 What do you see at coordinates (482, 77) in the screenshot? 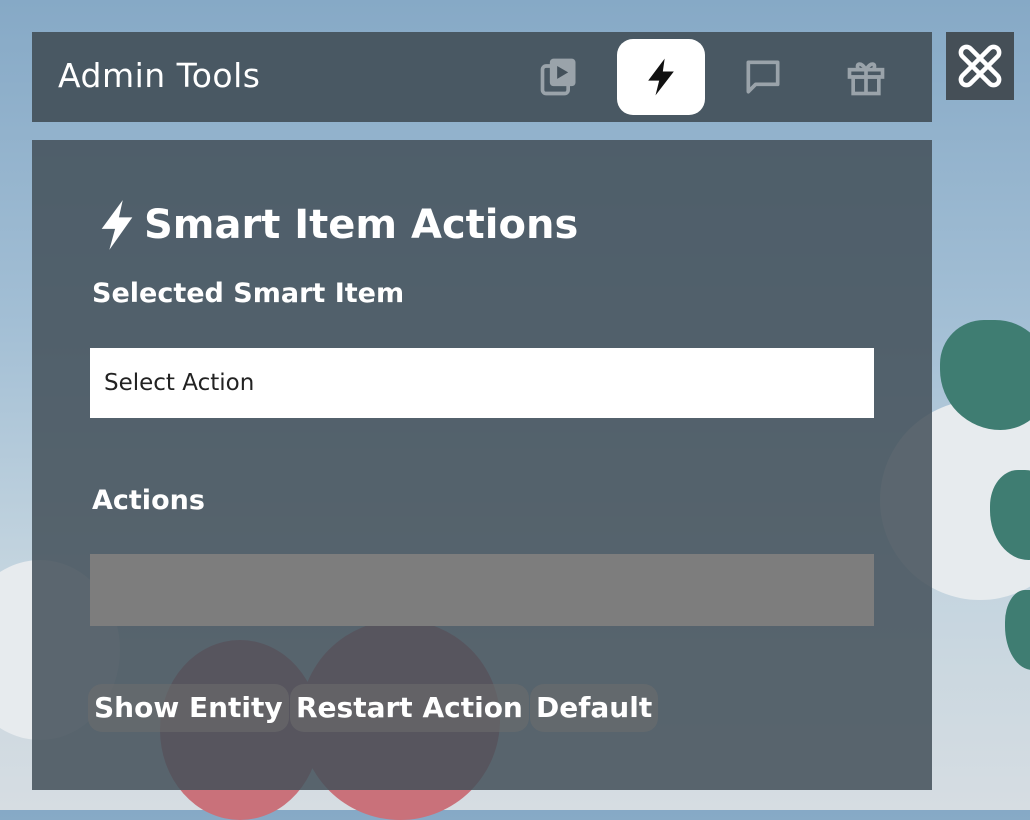
I see `admin-toolbar: Admin Tools` at bounding box center [482, 77].